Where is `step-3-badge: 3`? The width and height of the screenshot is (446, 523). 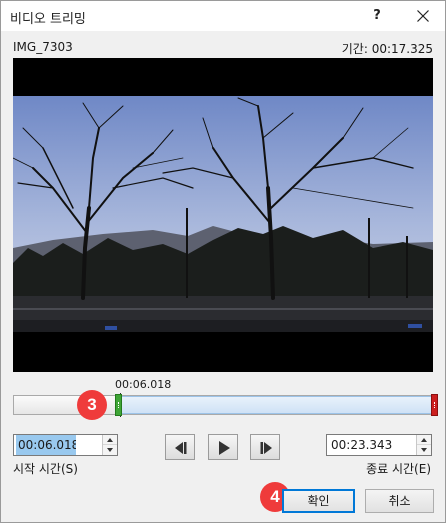
step-3-badge: 3 is located at coordinates (92, 405).